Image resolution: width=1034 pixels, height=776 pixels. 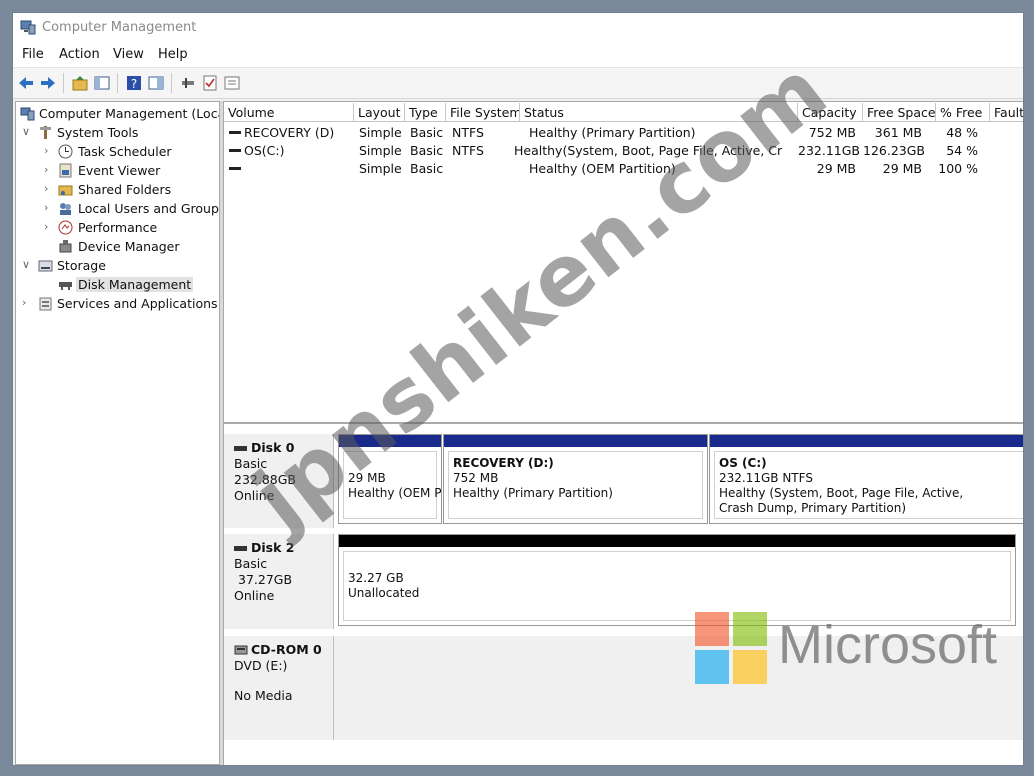 I want to click on partition-size: 29 MB, so click(x=367, y=478).